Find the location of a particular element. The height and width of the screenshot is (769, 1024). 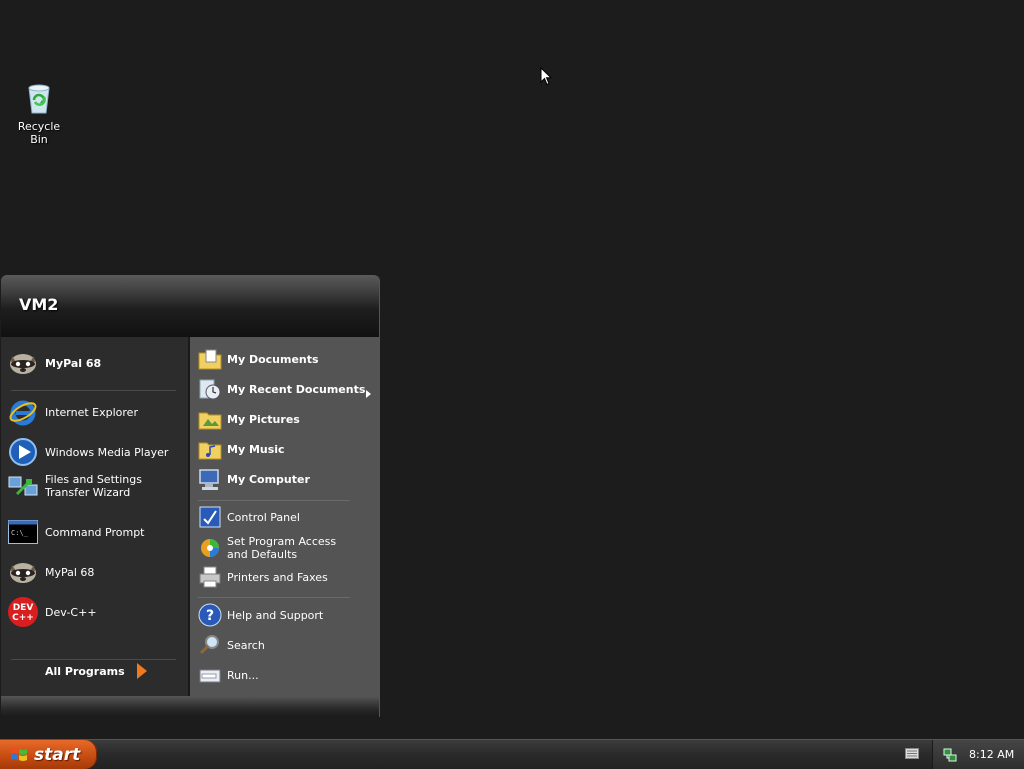

place-item-label: My Pictures is located at coordinates (263, 419).